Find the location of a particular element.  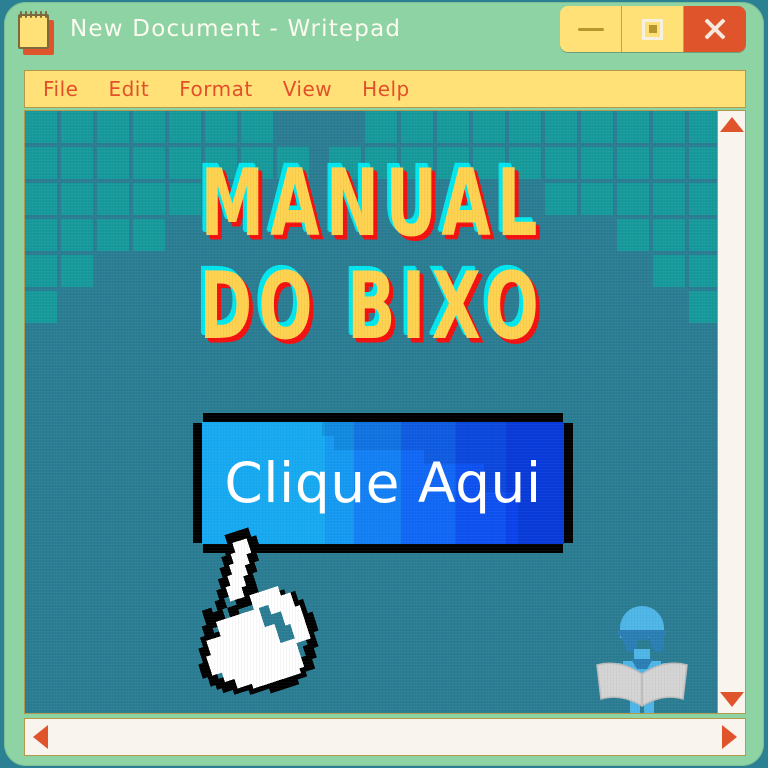

scroll-left-arrow is located at coordinates (40, 737).